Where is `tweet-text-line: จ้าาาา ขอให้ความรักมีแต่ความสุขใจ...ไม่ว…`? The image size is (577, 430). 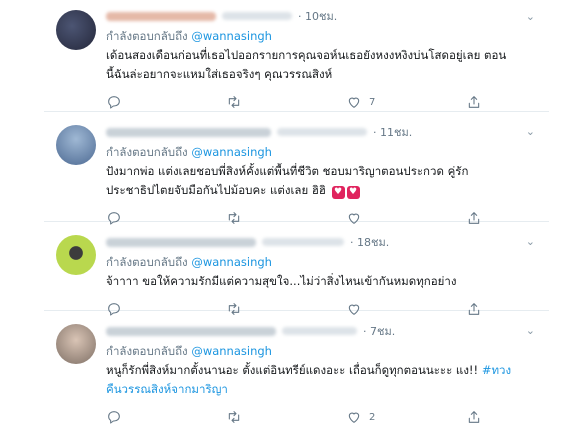
tweet-text-line: จ้าาาา ขอให้ความรักมีแต่ความสุขใจ...ไม่ว… is located at coordinates (281, 281).